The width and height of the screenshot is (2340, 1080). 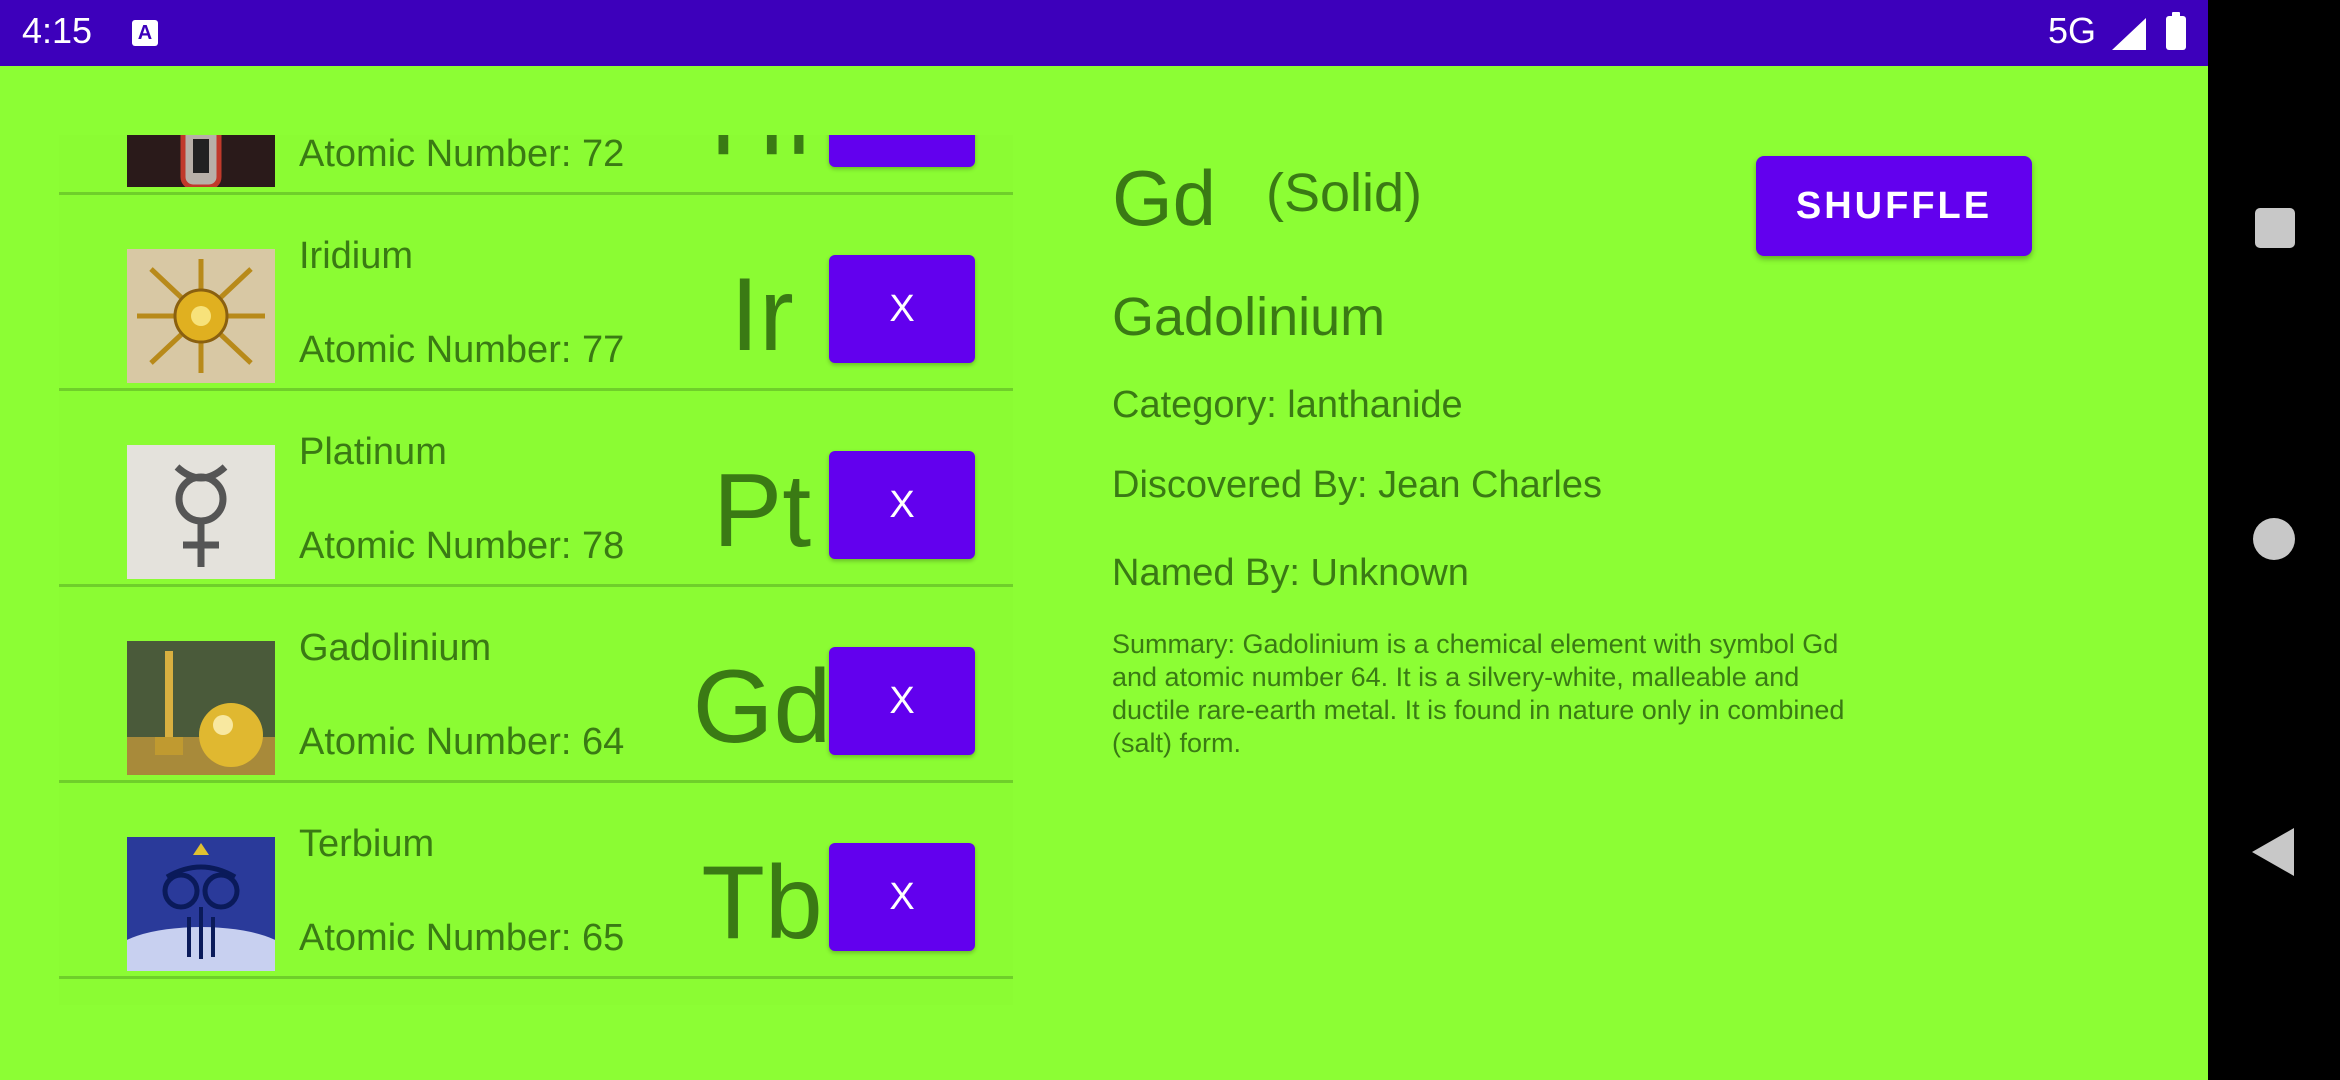 What do you see at coordinates (1249, 317) in the screenshot?
I see `detail-name: Gadolinium` at bounding box center [1249, 317].